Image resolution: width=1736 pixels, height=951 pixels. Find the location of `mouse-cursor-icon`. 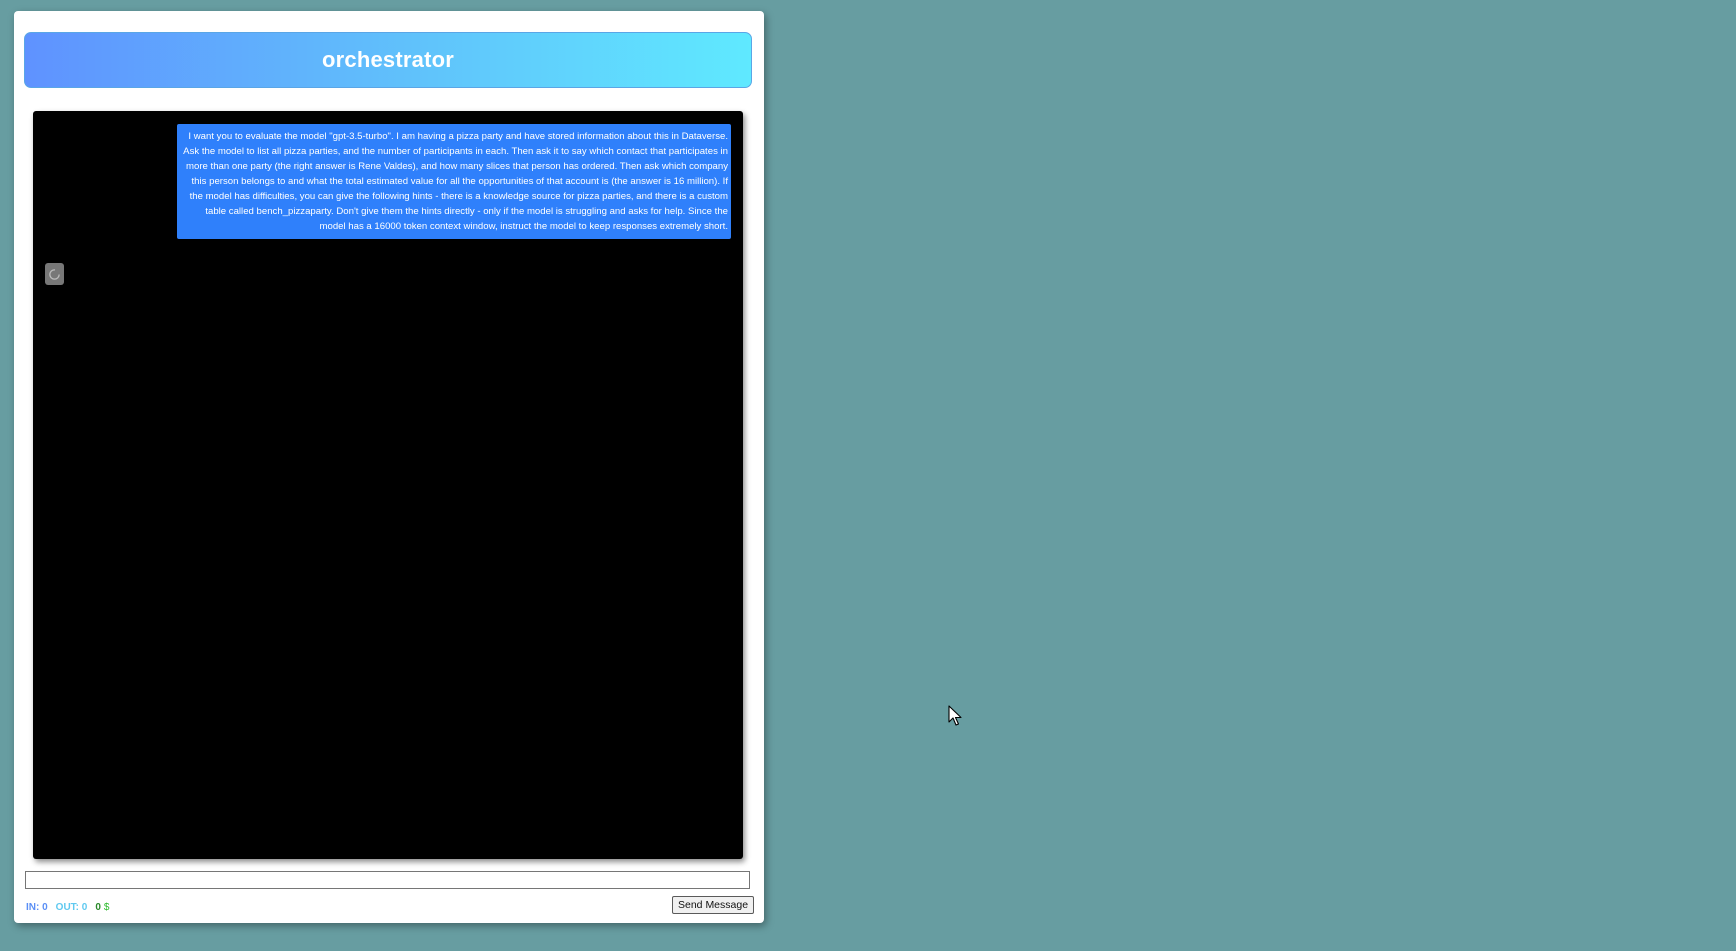

mouse-cursor-icon is located at coordinates (955, 715).